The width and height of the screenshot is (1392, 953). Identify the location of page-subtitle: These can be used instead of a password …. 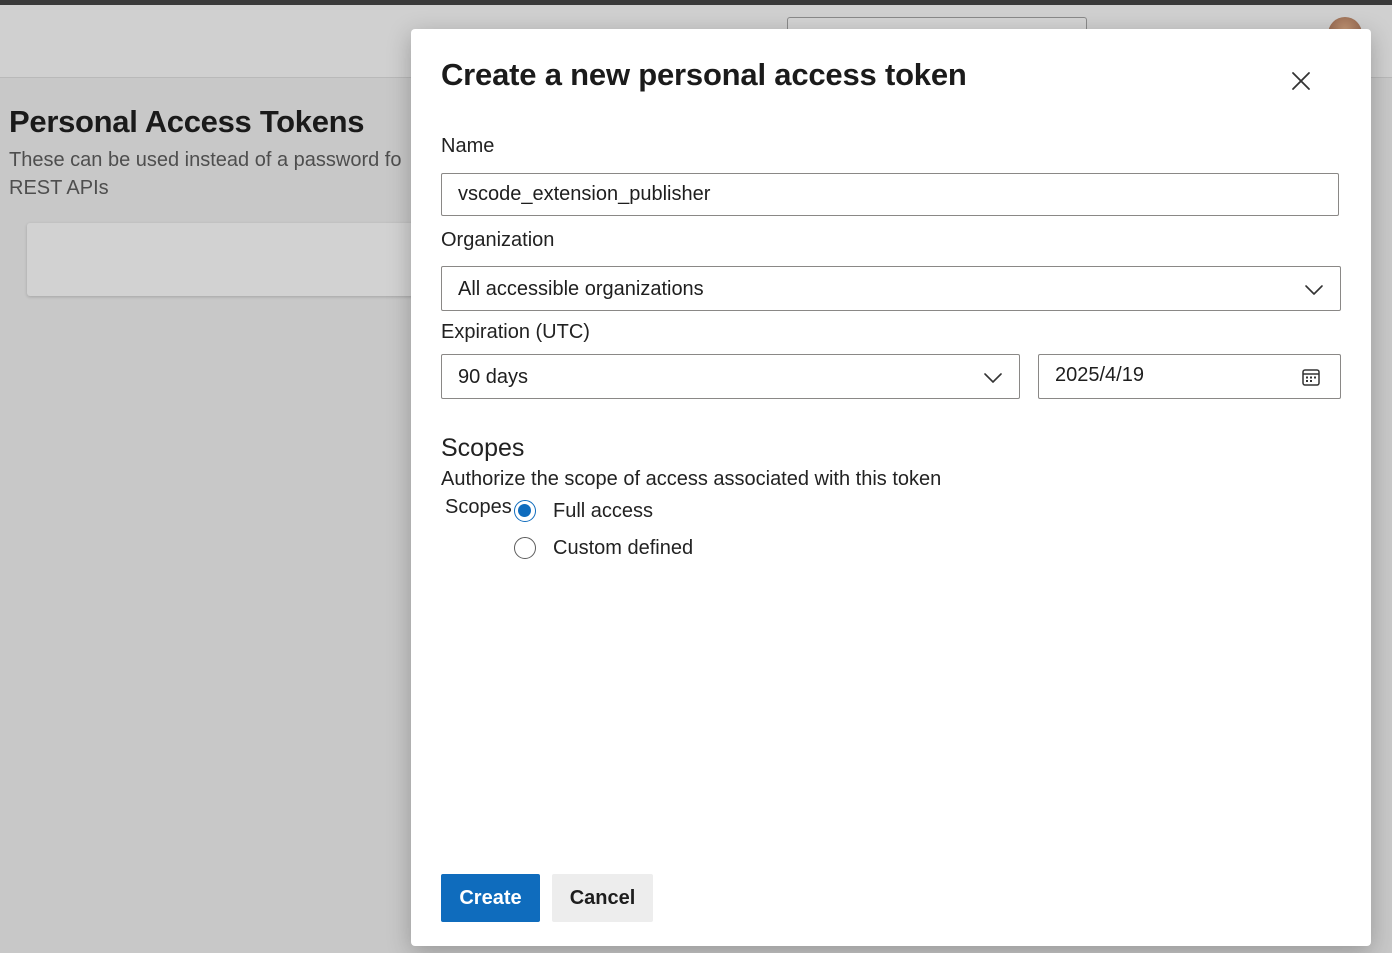
(219, 174).